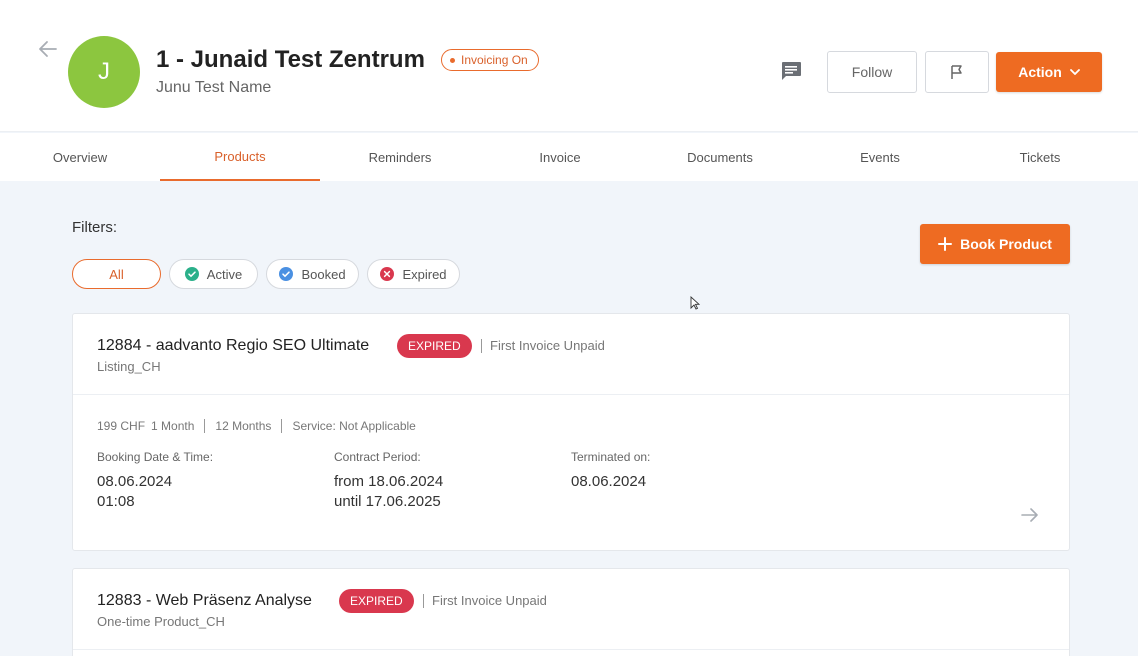 The height and width of the screenshot is (656, 1138). What do you see at coordinates (791, 71) in the screenshot?
I see `message-icon` at bounding box center [791, 71].